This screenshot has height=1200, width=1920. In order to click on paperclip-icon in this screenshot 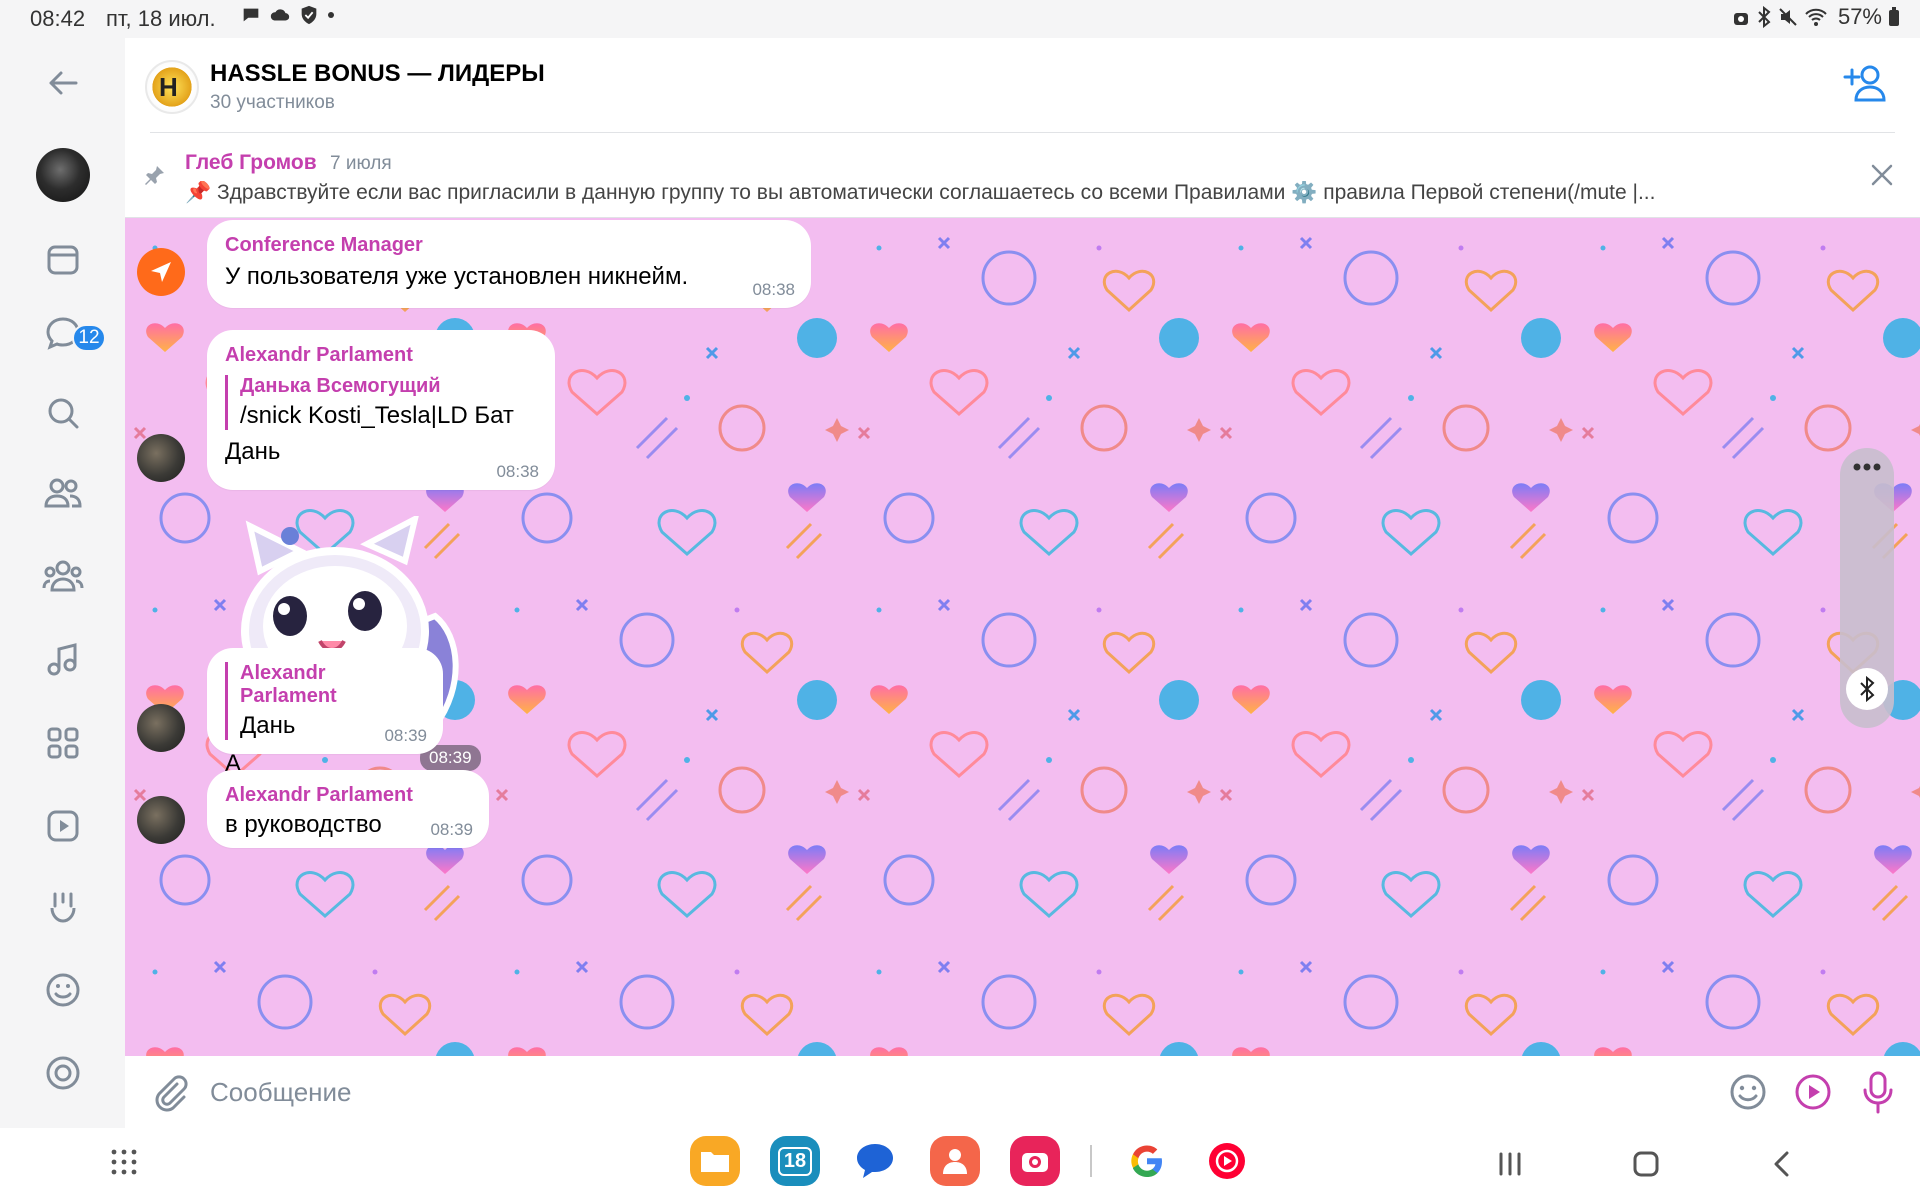, I will do `click(170, 1092)`.